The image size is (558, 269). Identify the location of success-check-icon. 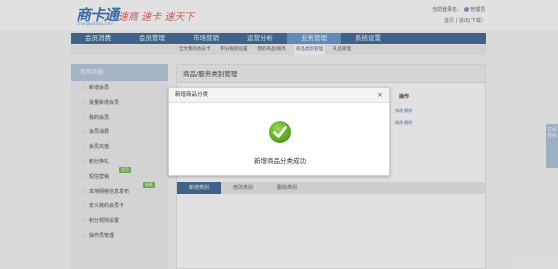
(280, 132).